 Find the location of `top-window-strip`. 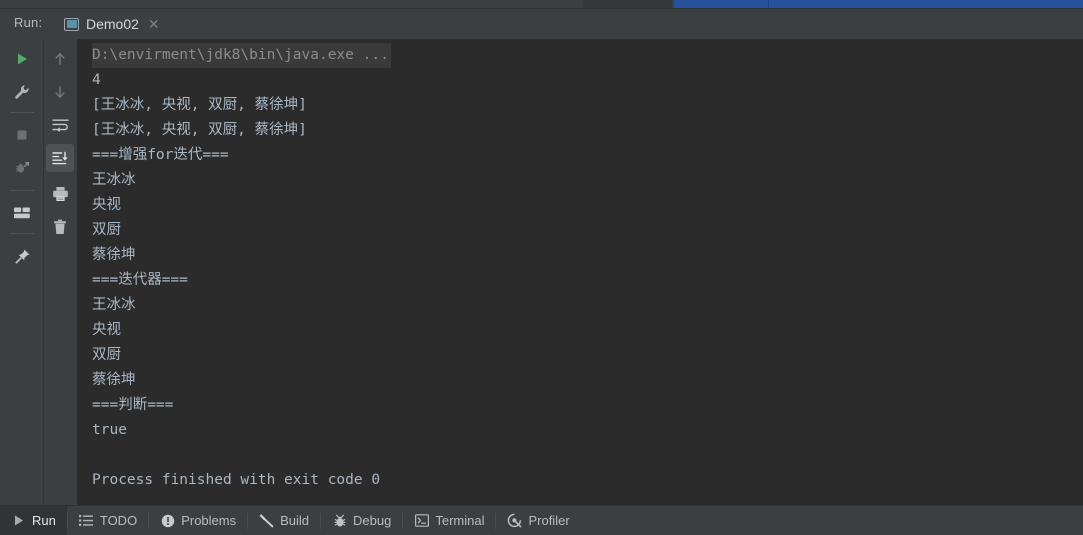

top-window-strip is located at coordinates (541, 4).